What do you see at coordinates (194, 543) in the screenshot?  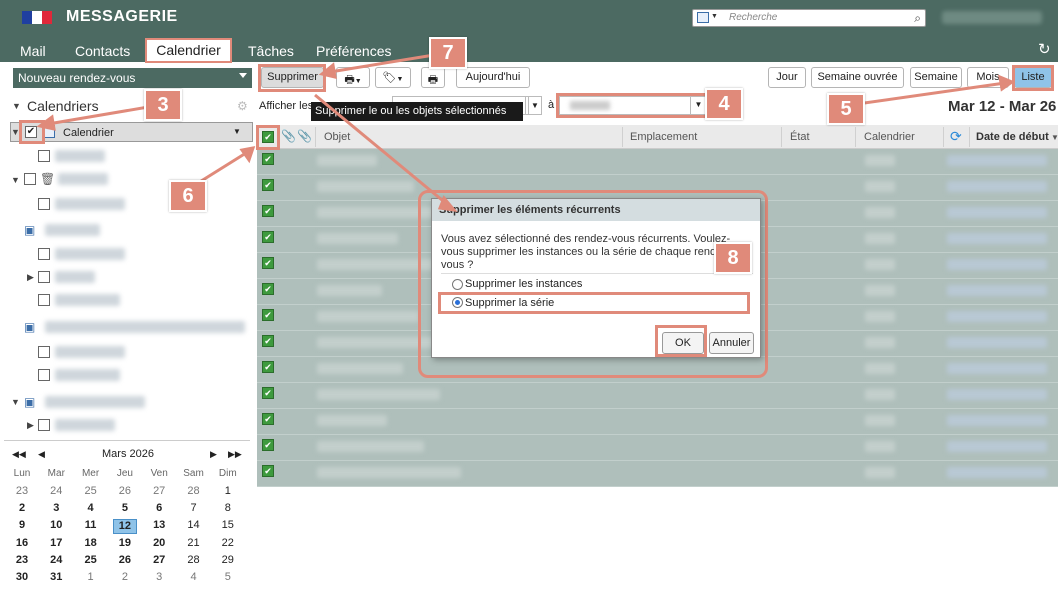 I see `calendar-day: 21` at bounding box center [194, 543].